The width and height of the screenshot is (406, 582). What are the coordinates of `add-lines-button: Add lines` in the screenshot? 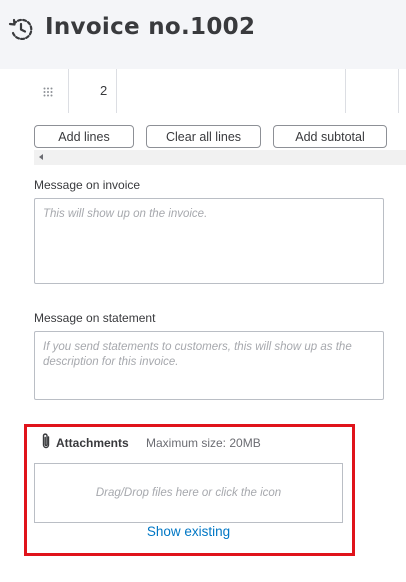 It's located at (84, 136).